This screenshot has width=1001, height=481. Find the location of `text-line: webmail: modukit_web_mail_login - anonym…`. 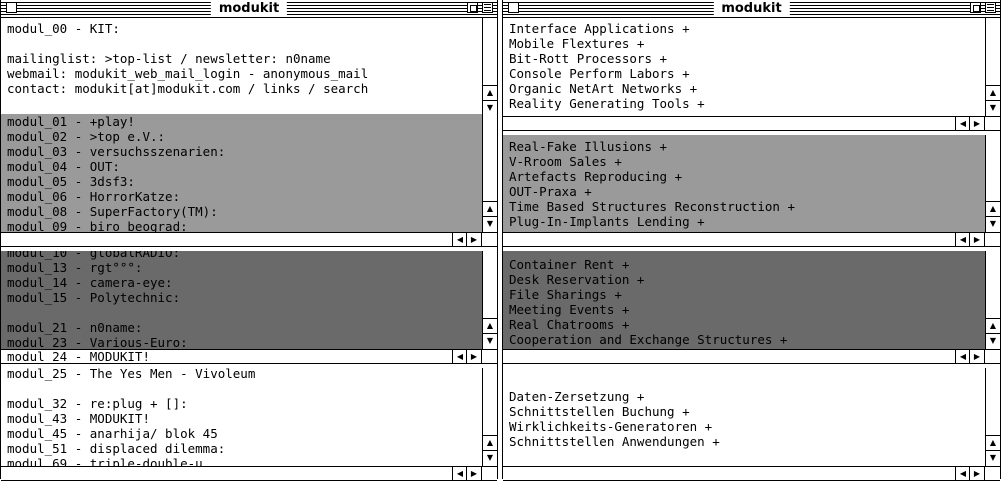

text-line: webmail: modukit_web_mail_login - anonym… is located at coordinates (188, 73).